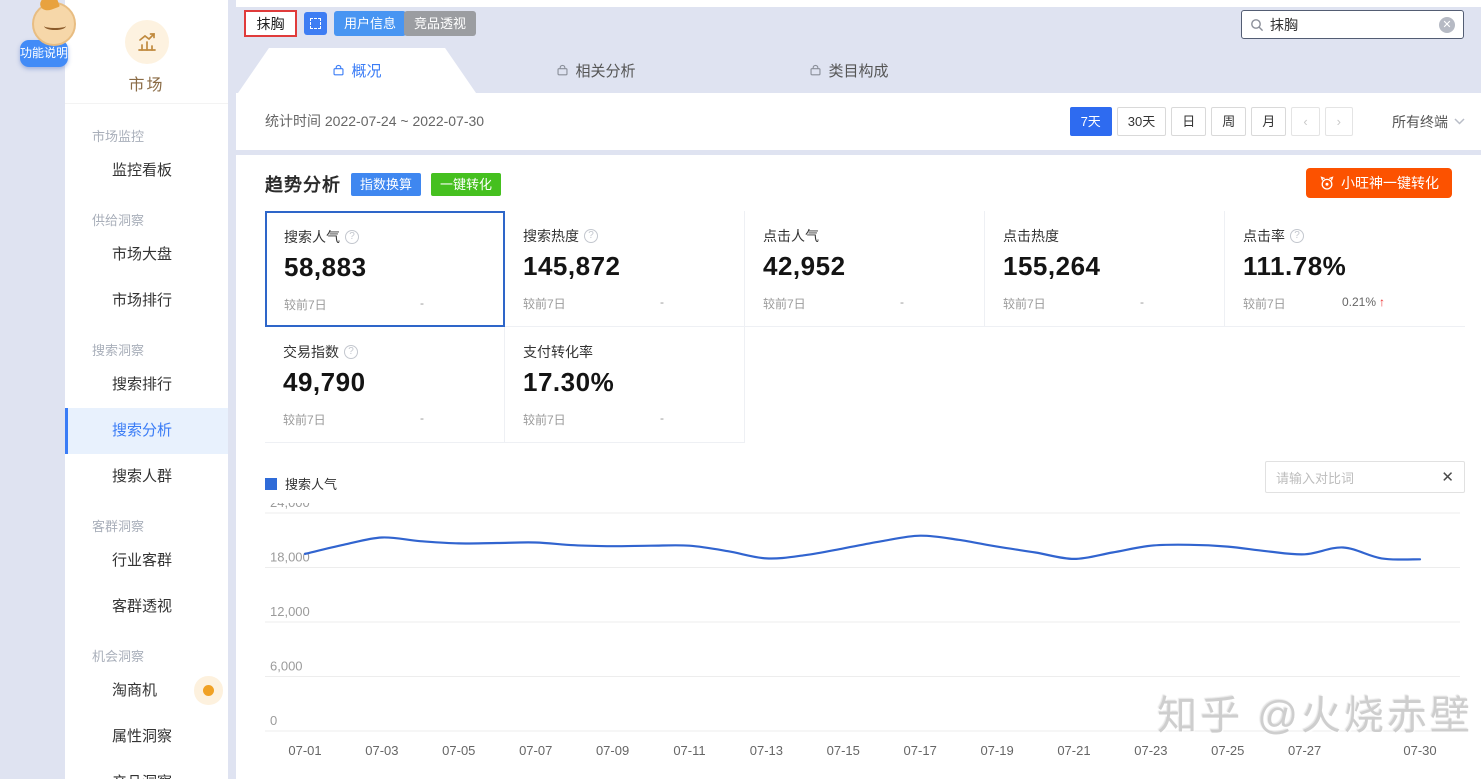 This screenshot has height=779, width=1481. I want to click on range-week-button: 周, so click(1229, 121).